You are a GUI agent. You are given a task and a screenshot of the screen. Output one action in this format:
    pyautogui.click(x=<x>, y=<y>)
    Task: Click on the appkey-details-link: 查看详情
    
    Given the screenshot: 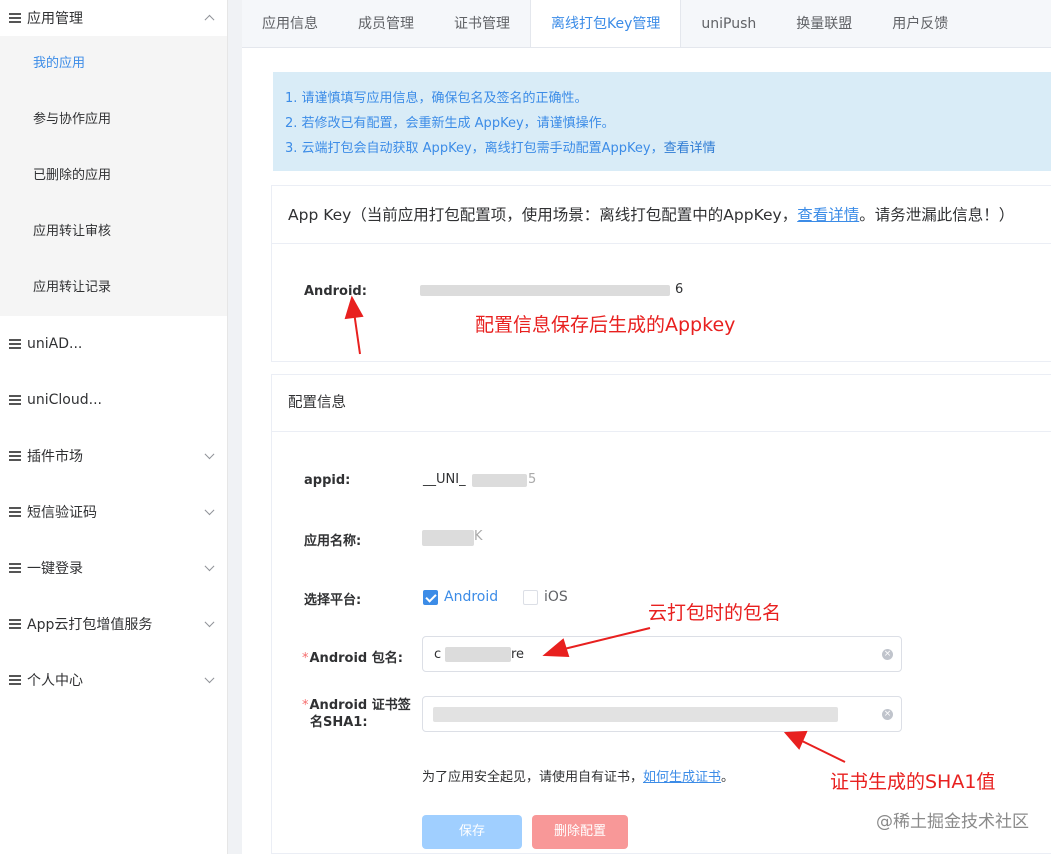 What is the action you would take?
    pyautogui.click(x=828, y=215)
    